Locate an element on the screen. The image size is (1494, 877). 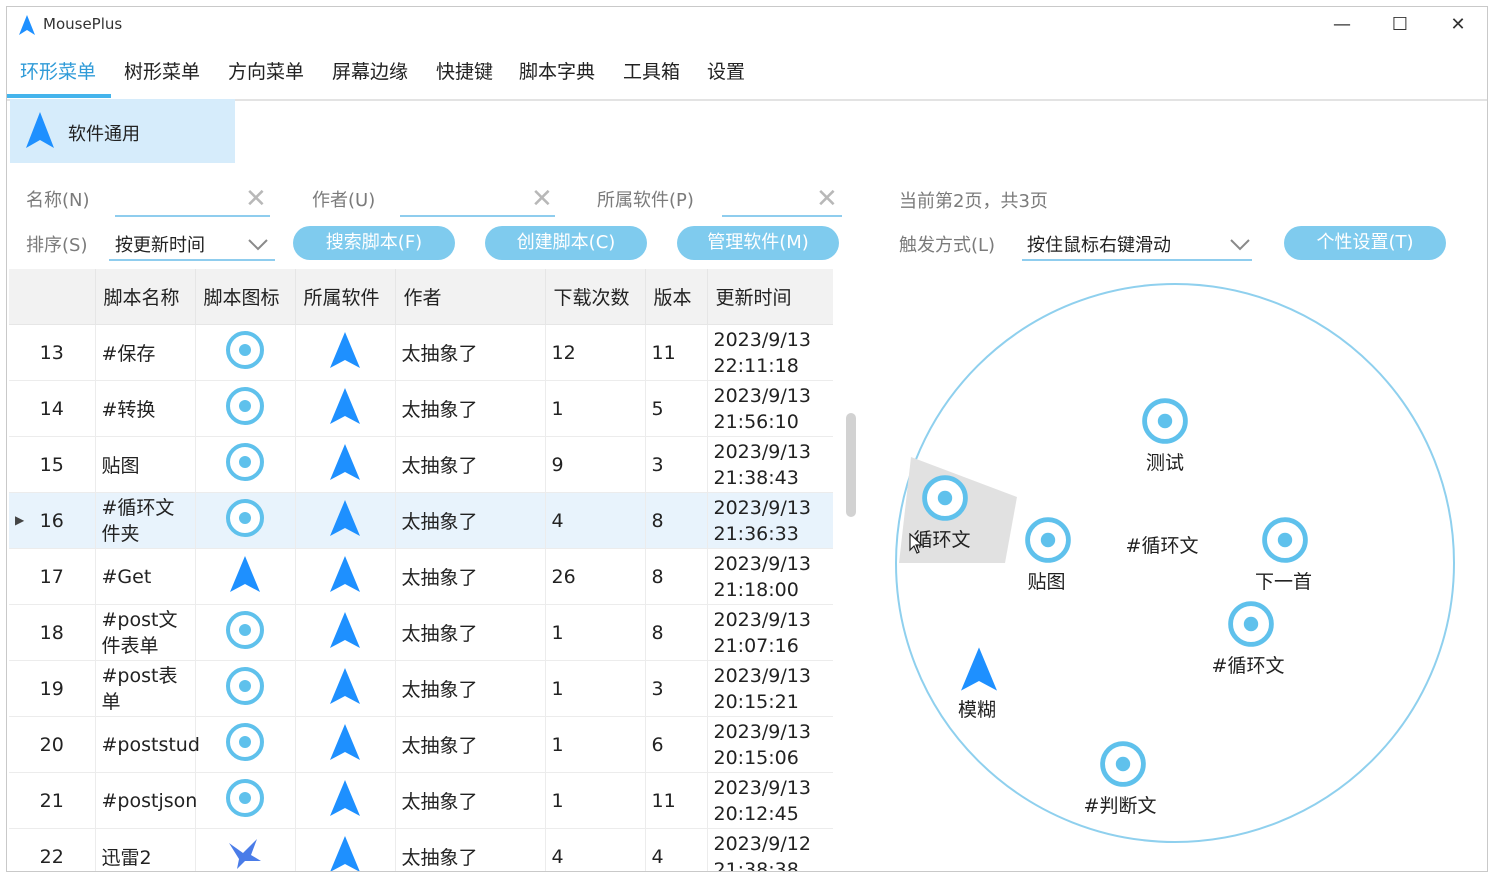
row-index: 13 is located at coordinates (52, 352).